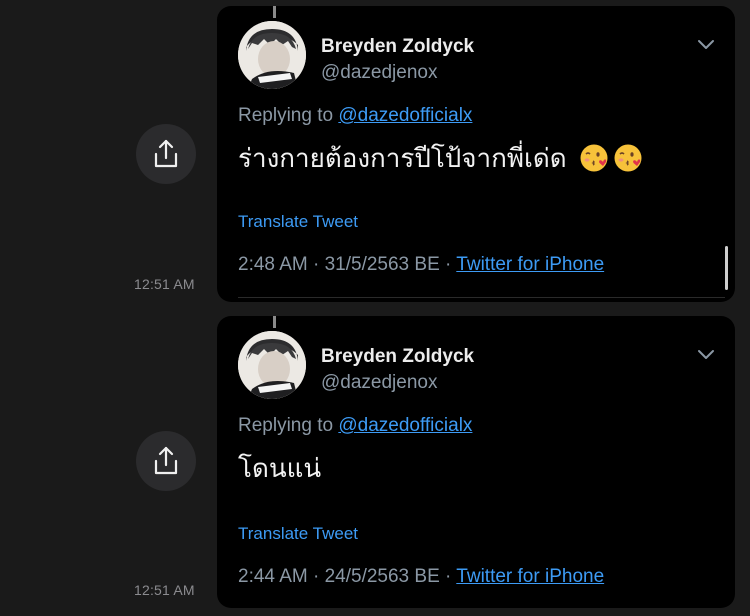 This screenshot has height=616, width=750. Describe the element at coordinates (402, 159) in the screenshot. I see `tweet-body: ร่างกายต้องการปีโป้จากพี่เด่ด` at that location.